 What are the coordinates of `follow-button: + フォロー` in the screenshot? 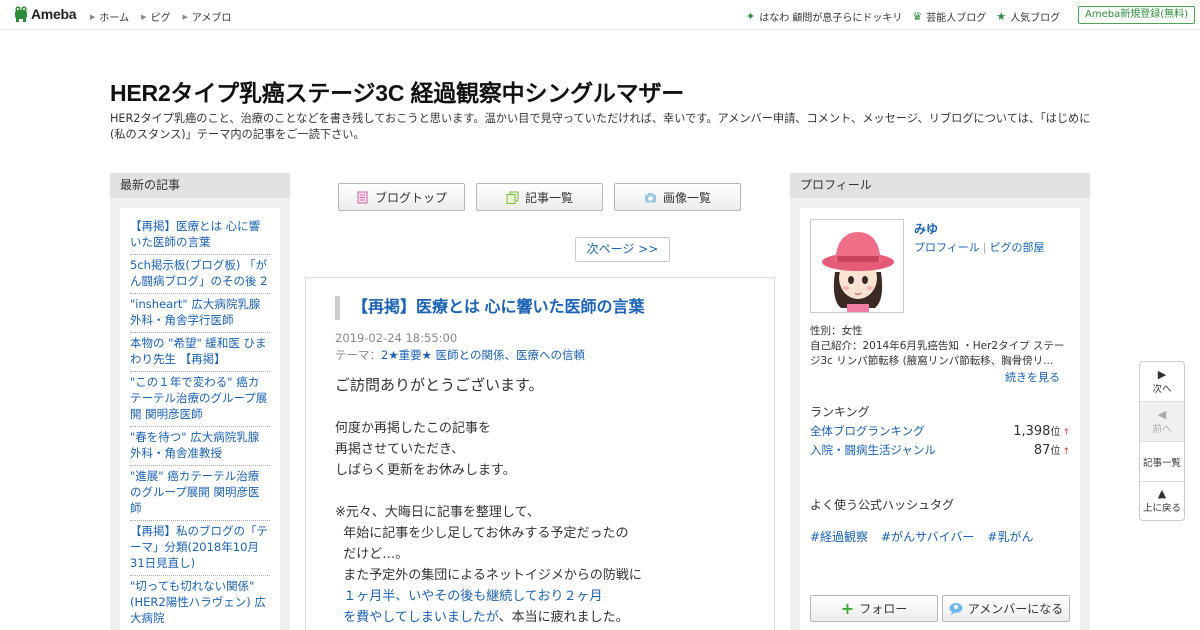 It's located at (874, 608).